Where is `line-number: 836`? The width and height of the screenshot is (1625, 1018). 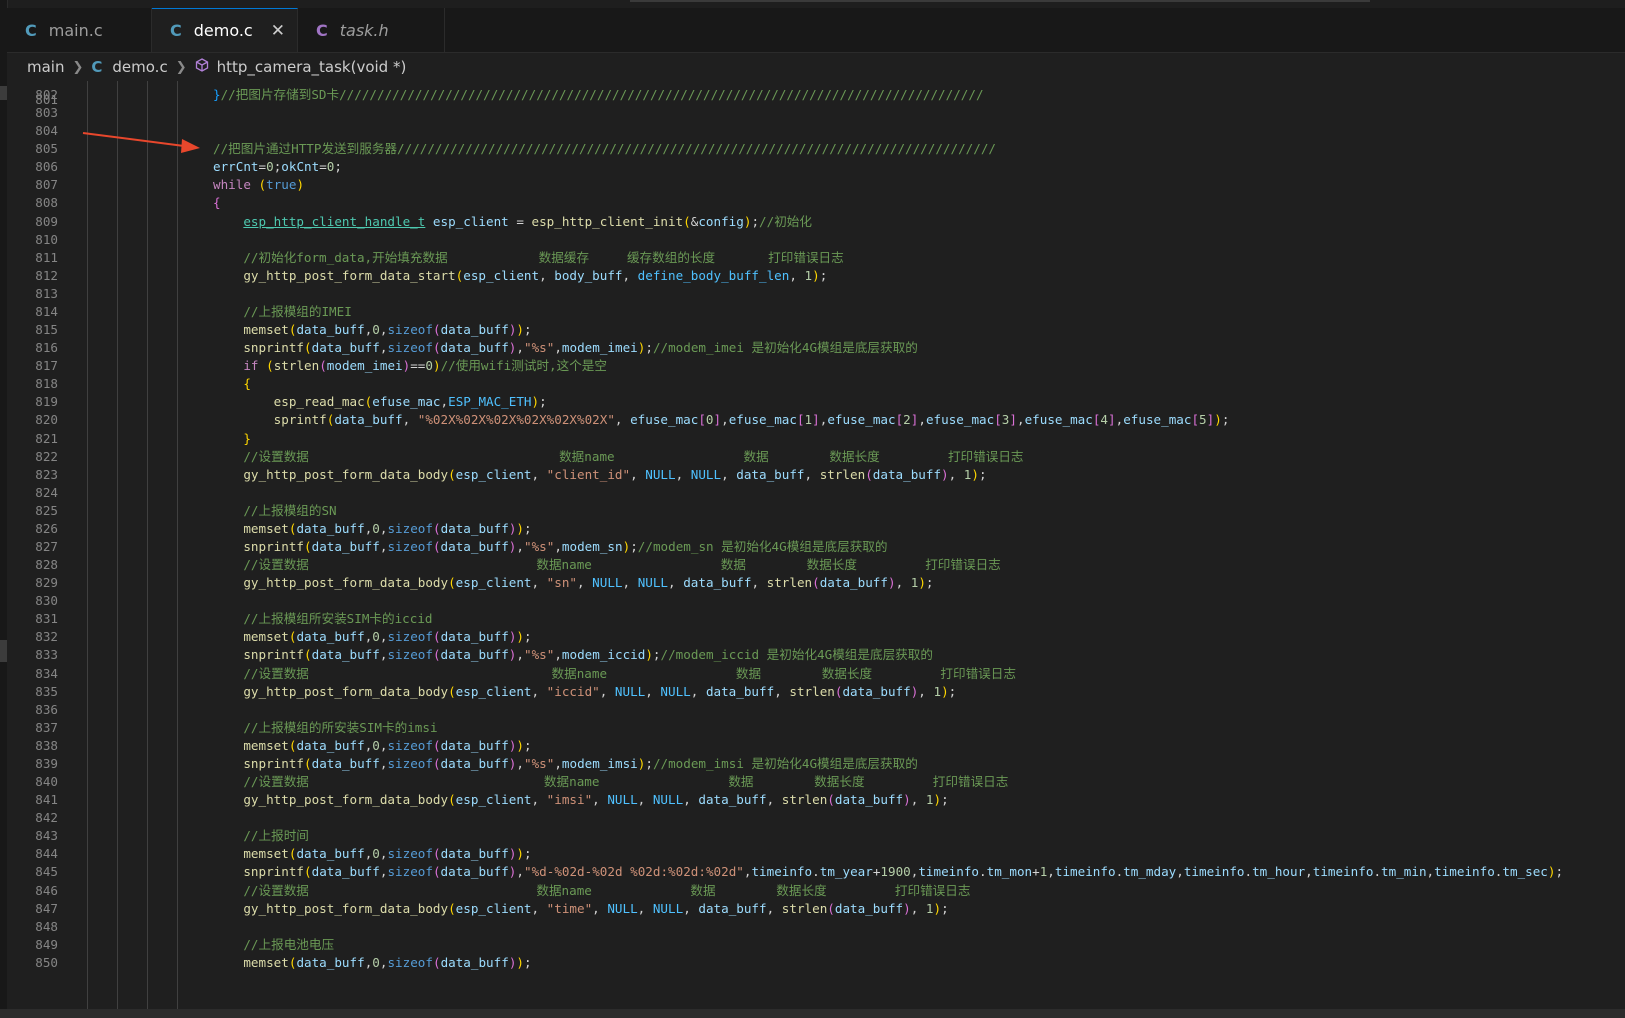
line-number: 836 is located at coordinates (46, 709).